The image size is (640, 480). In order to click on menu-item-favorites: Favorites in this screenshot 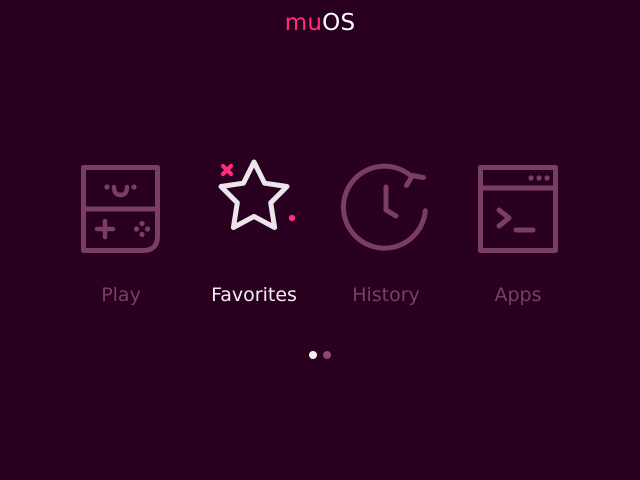, I will do `click(254, 235)`.